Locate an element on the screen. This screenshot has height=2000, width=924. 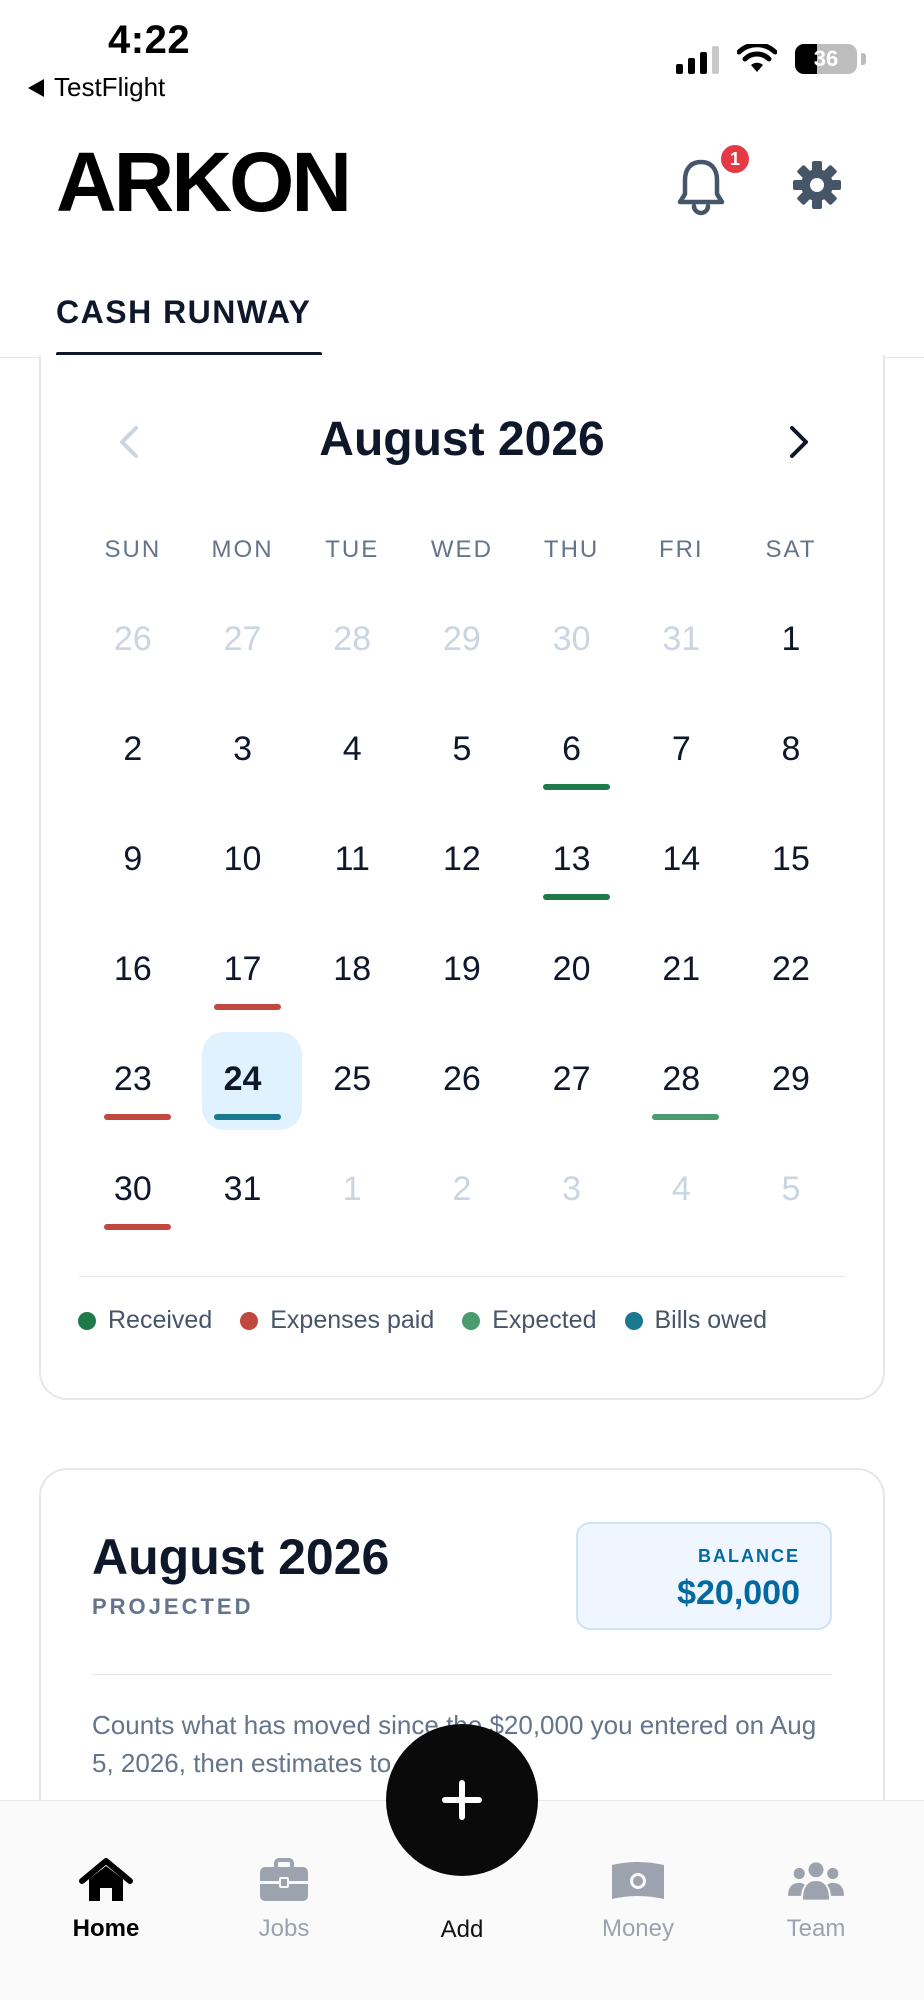
weekday-sat: SAT is located at coordinates (791, 549).